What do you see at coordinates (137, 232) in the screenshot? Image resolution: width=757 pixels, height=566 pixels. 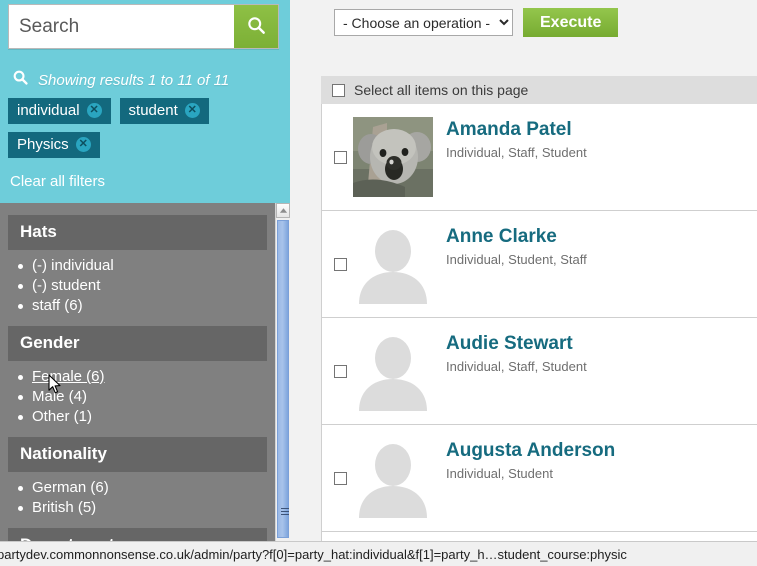 I see `facet-header: Hats` at bounding box center [137, 232].